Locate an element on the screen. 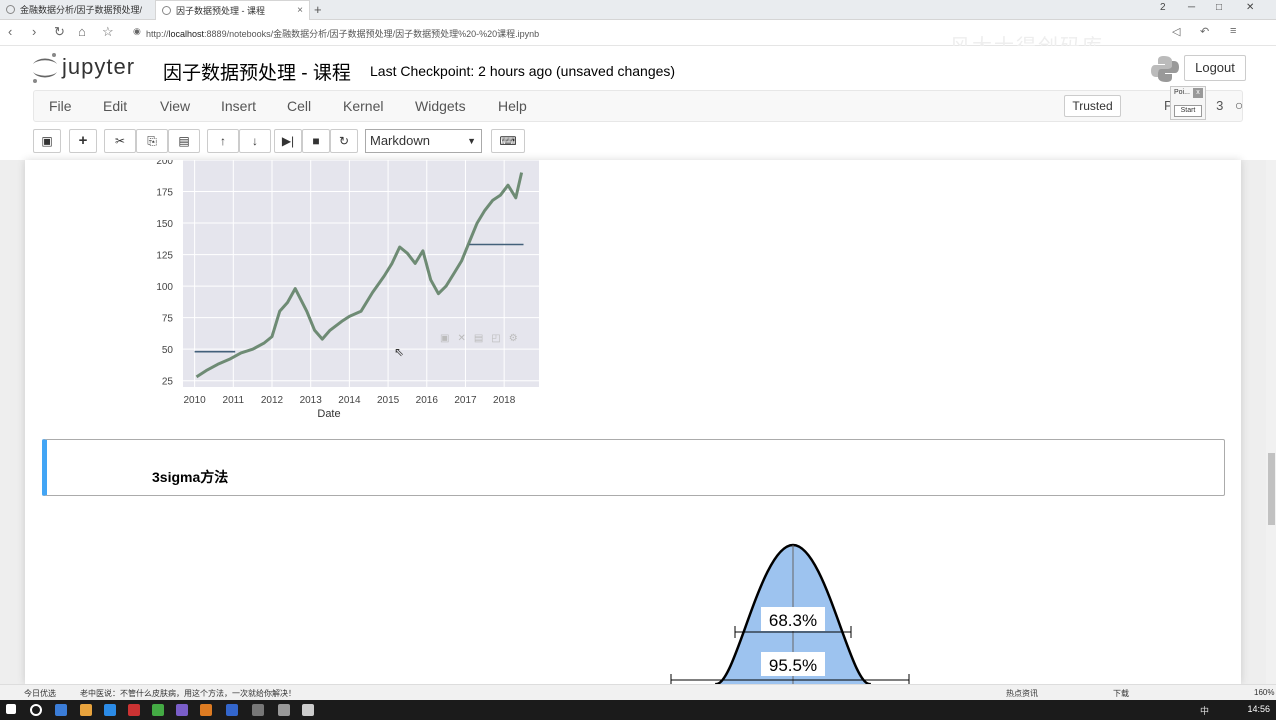 The width and height of the screenshot is (1276, 720). markdown-cell: 3sigma方法 is located at coordinates (633, 467).